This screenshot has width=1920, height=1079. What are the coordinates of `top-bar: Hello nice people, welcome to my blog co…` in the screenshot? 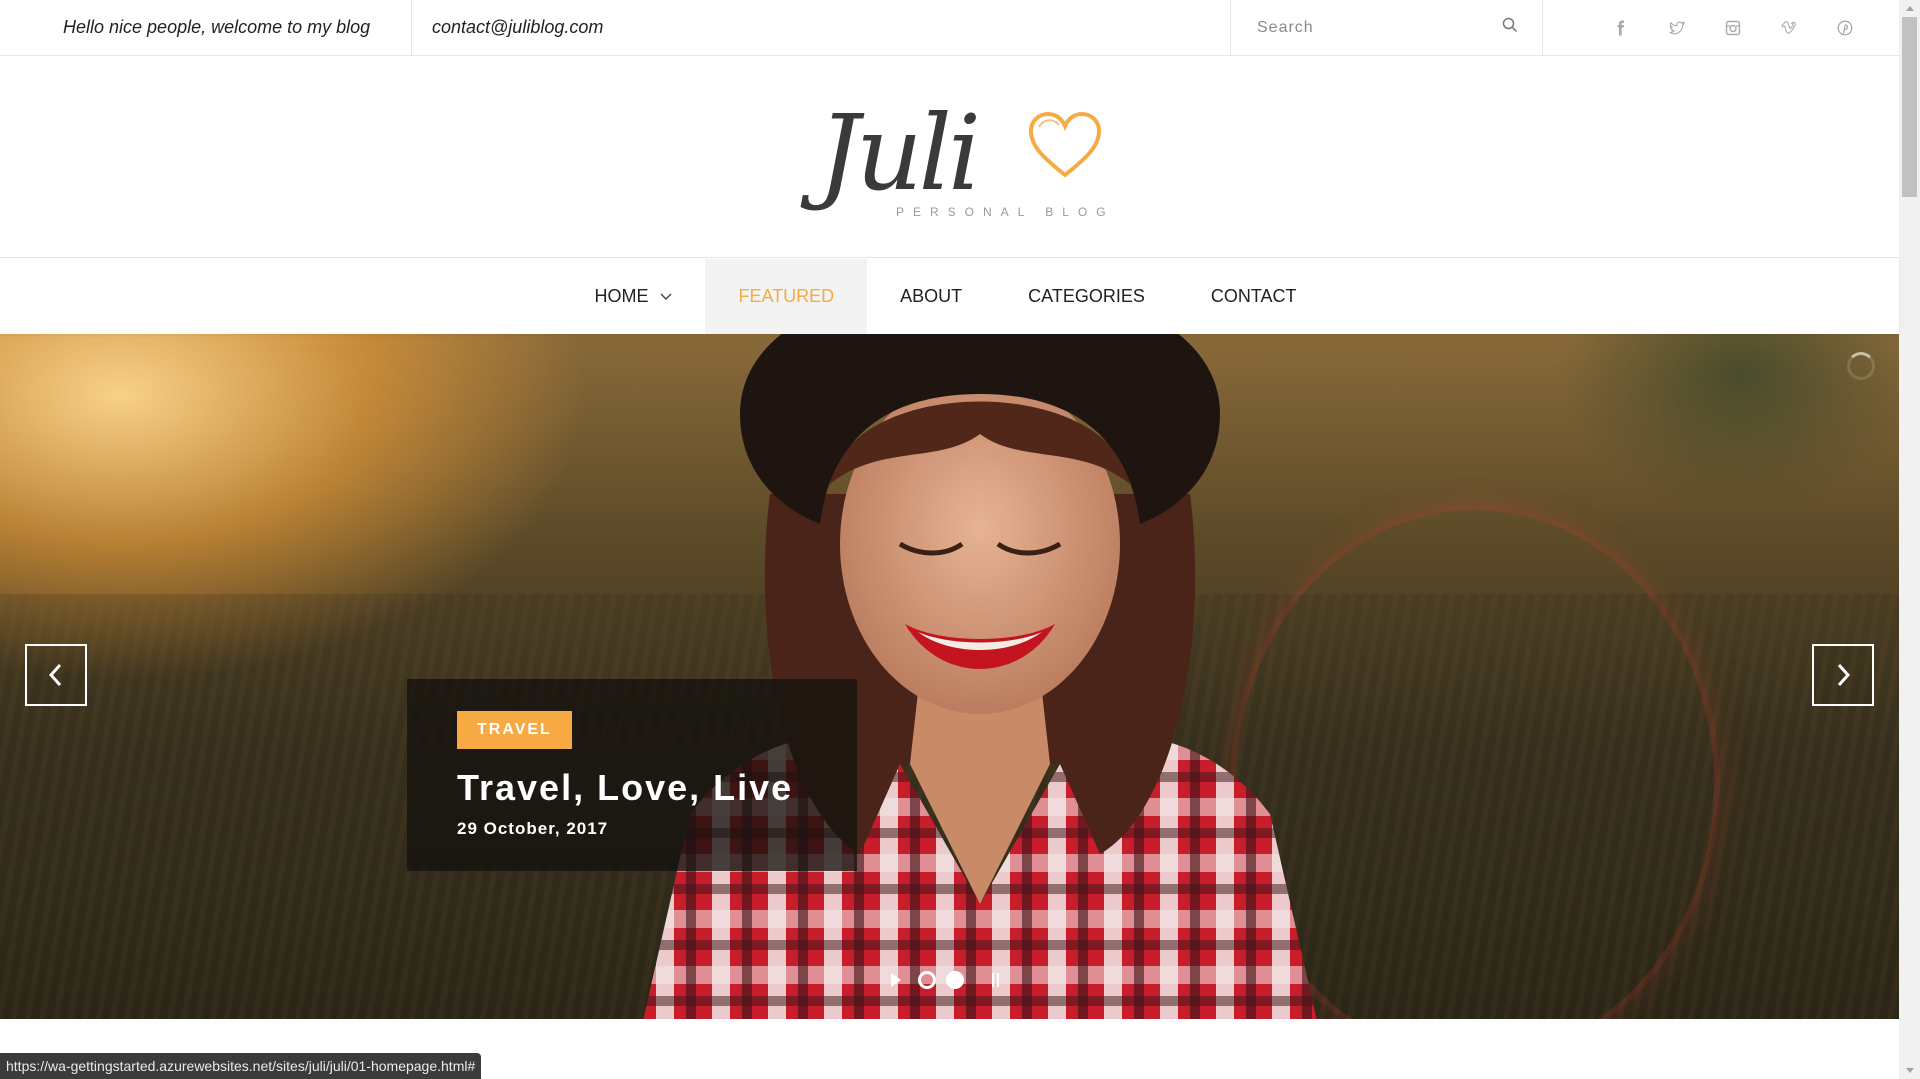 It's located at (949, 28).